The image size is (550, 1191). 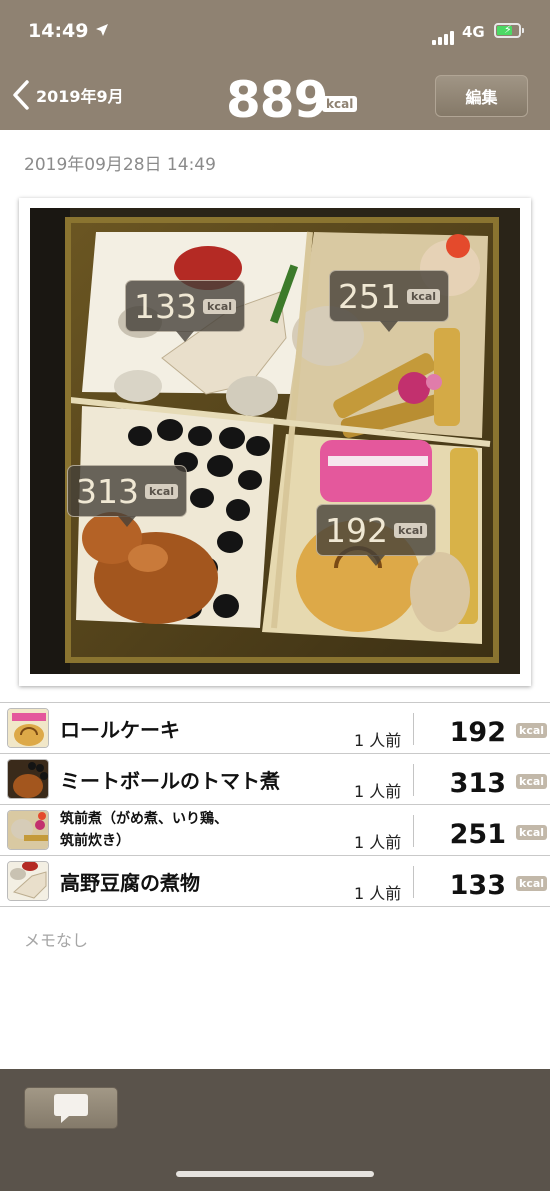 I want to click on photo-kcal-label: 251 kcal, so click(x=389, y=301).